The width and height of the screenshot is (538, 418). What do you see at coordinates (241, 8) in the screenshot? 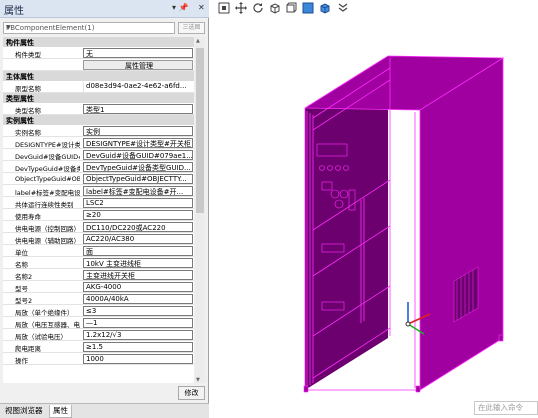
I see `pan-icon` at bounding box center [241, 8].